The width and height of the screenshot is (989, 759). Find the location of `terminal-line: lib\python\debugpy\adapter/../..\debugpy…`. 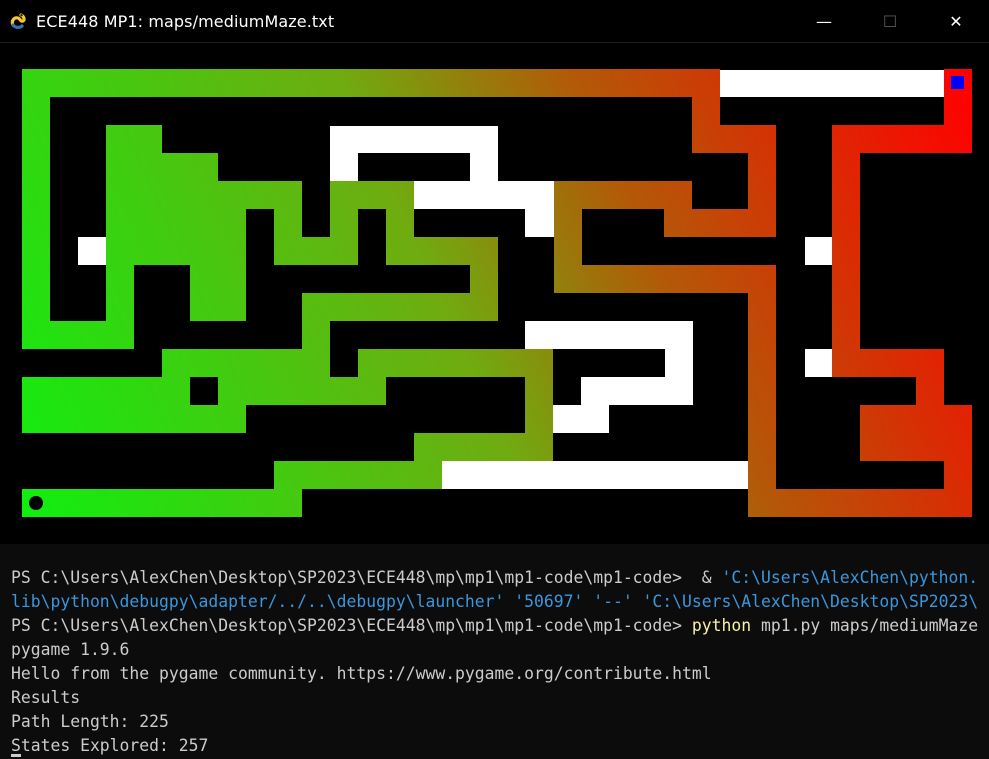

terminal-line: lib\python\debugpy\adapter/../..\debugpy… is located at coordinates (494, 602).